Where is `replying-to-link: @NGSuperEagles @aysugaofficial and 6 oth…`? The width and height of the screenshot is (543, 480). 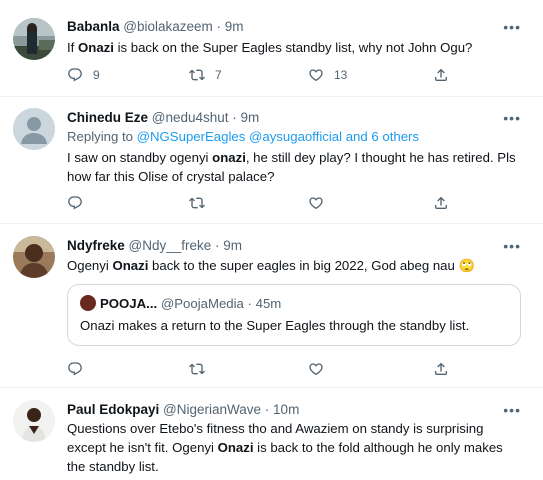 replying-to-link: @NGSuperEagles @aysugaofficial and 6 oth… is located at coordinates (278, 136).